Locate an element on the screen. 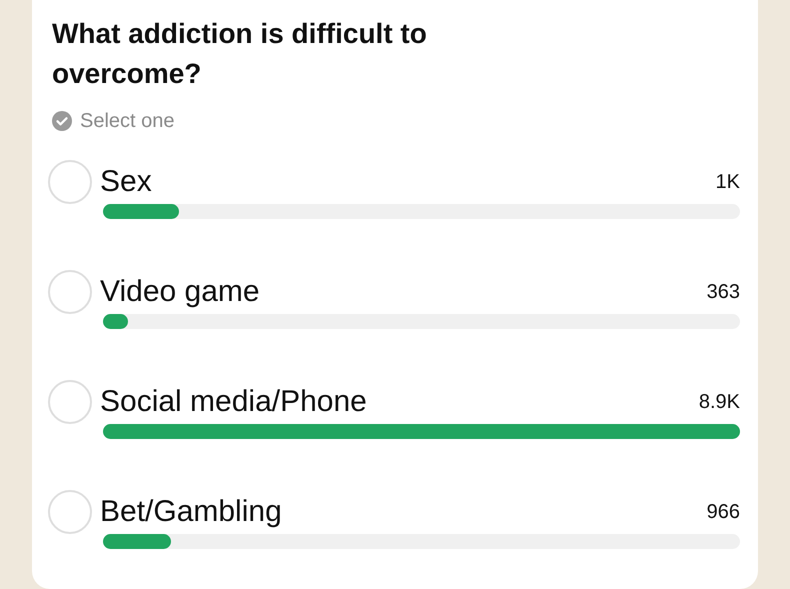 This screenshot has height=589, width=790. option-label: Sex is located at coordinates (126, 182).